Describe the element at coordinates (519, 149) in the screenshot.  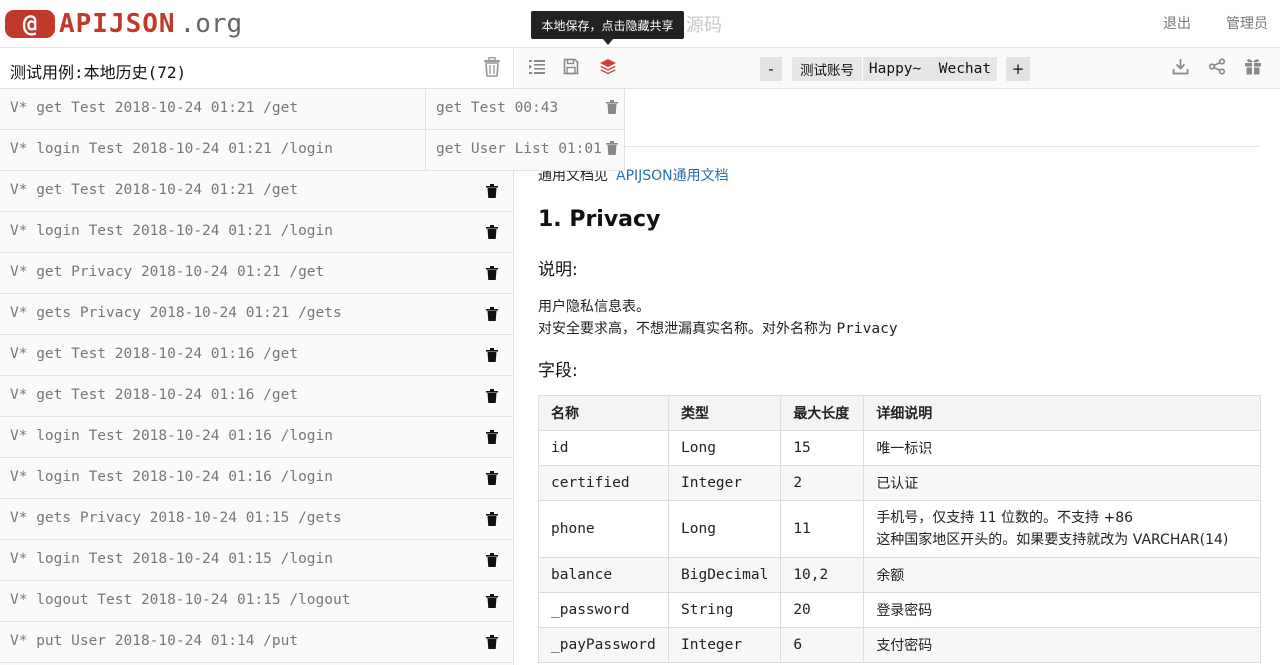
I see `popup-item-label: get User List 01:01` at that location.